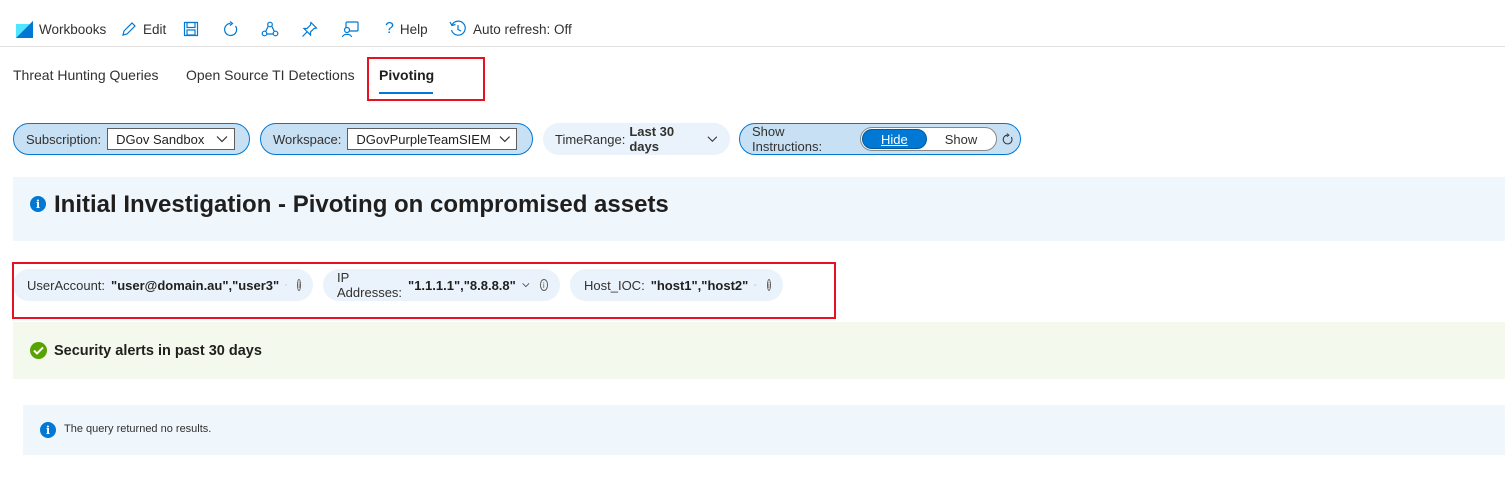  Describe the element at coordinates (787, 139) in the screenshot. I see `show-instructions-label: Show Instructions:` at that location.